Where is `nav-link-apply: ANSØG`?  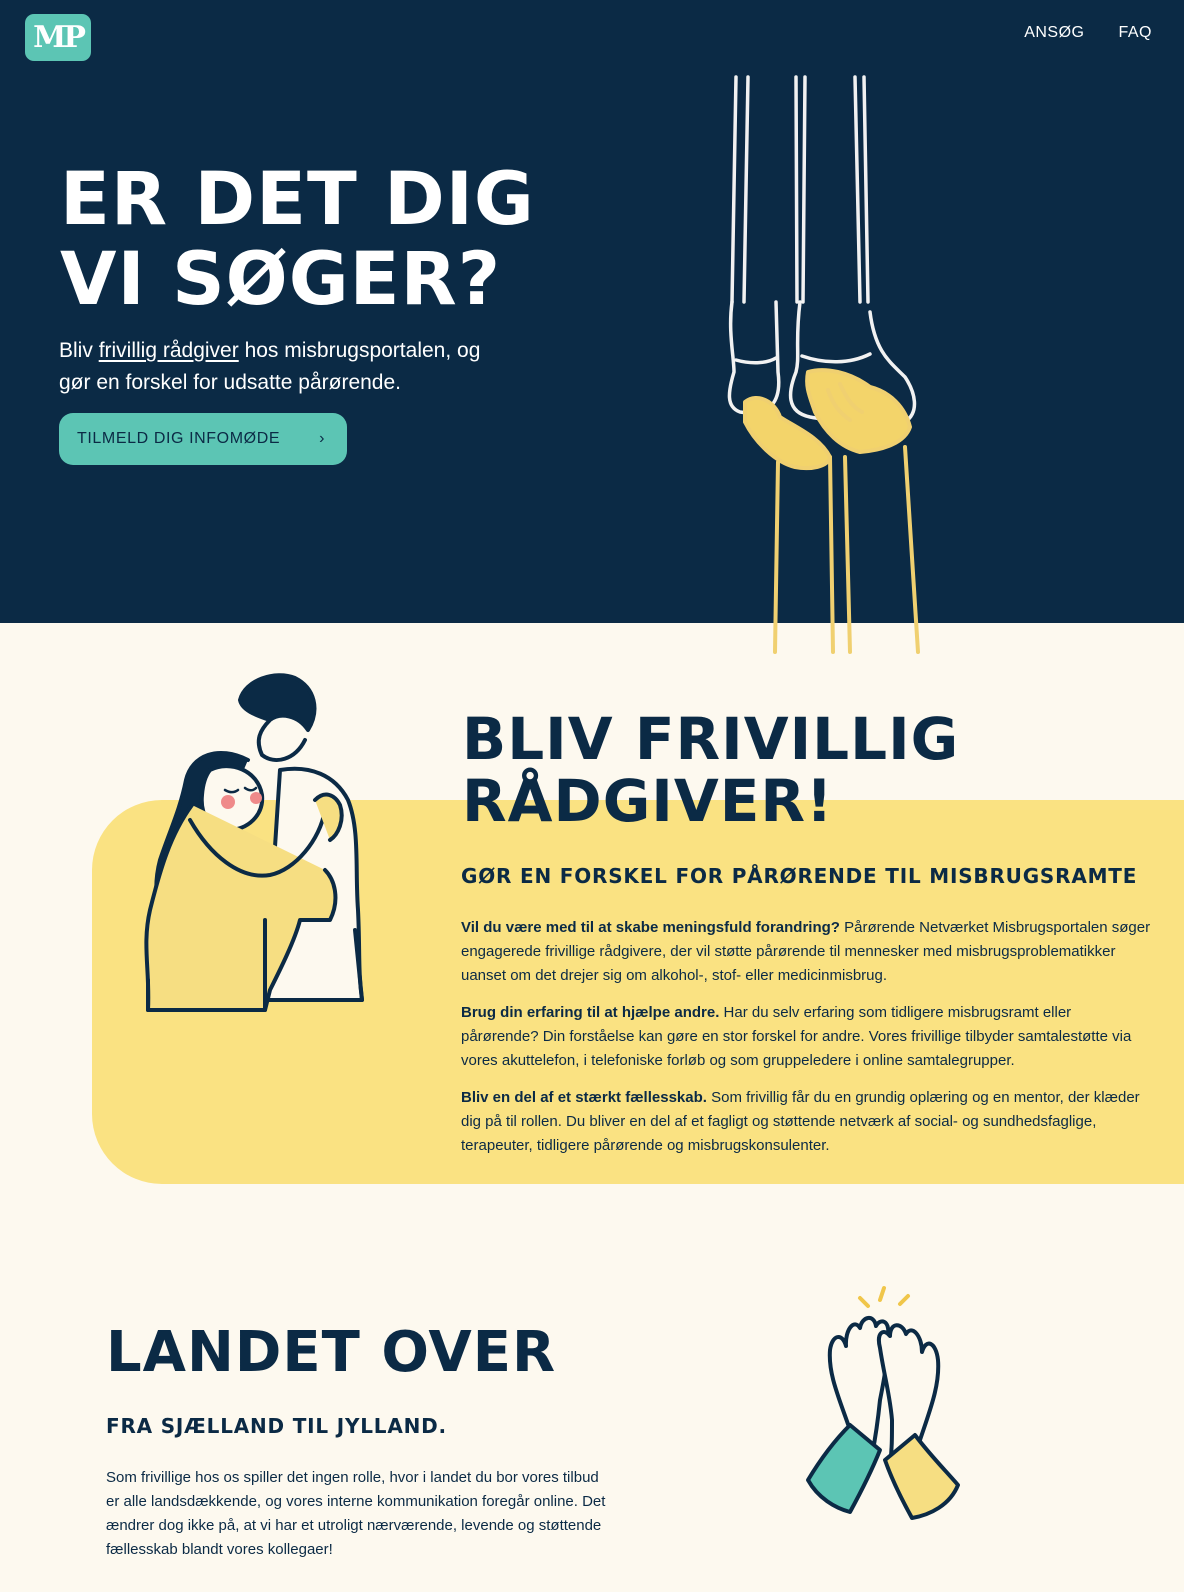
nav-link-apply: ANSØG is located at coordinates (1054, 33).